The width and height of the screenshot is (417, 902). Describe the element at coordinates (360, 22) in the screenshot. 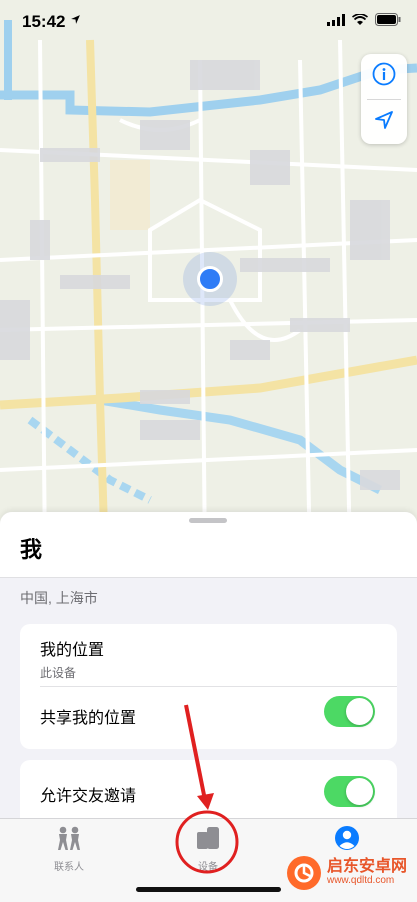

I see `wifi-icon` at that location.